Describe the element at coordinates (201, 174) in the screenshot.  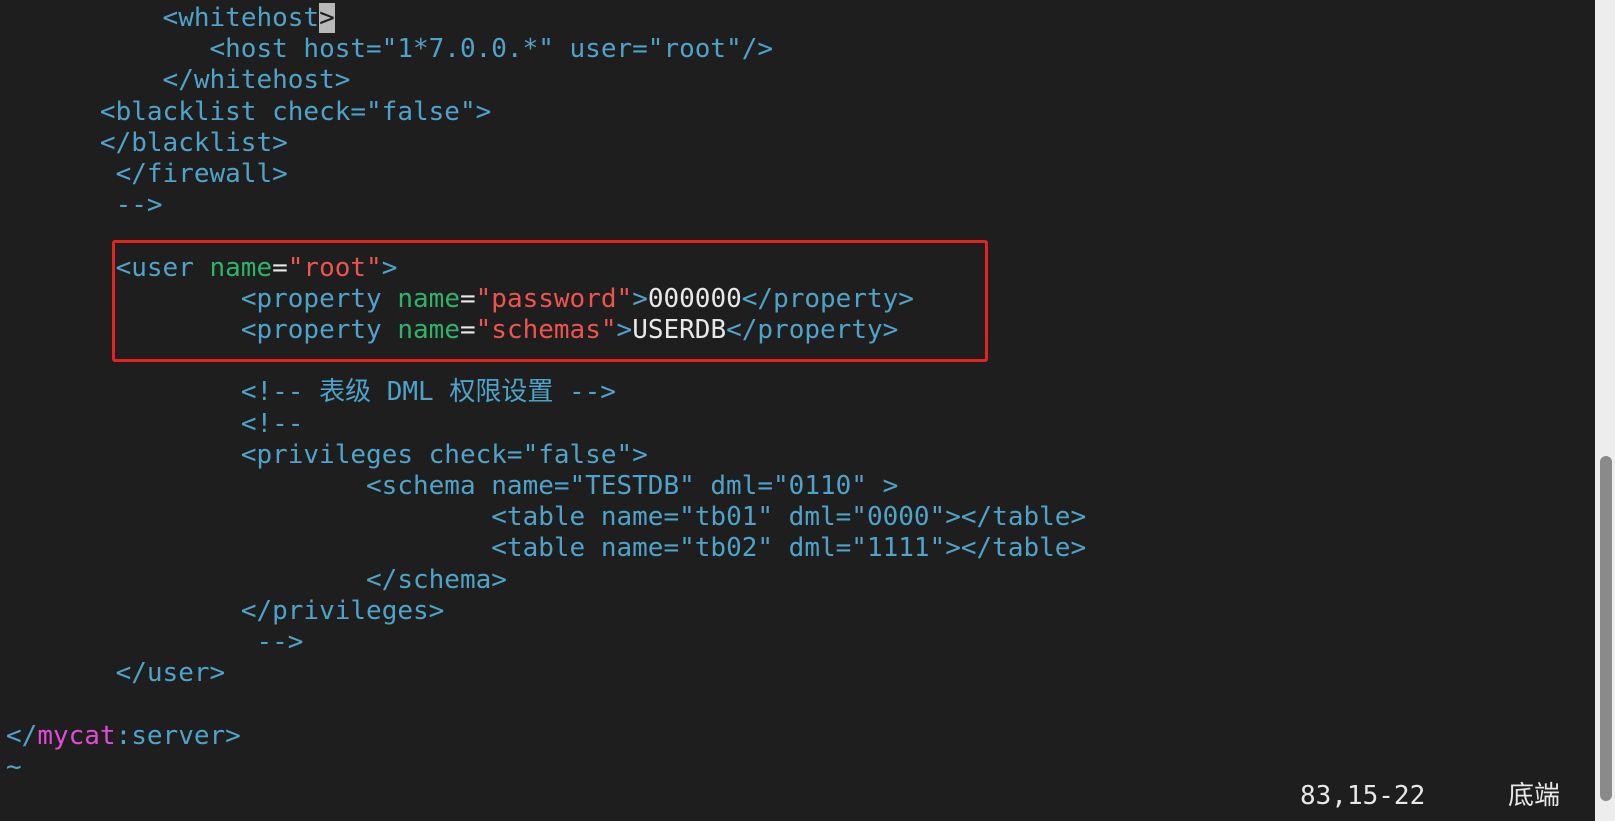
I see `code-token: </firewall>` at that location.